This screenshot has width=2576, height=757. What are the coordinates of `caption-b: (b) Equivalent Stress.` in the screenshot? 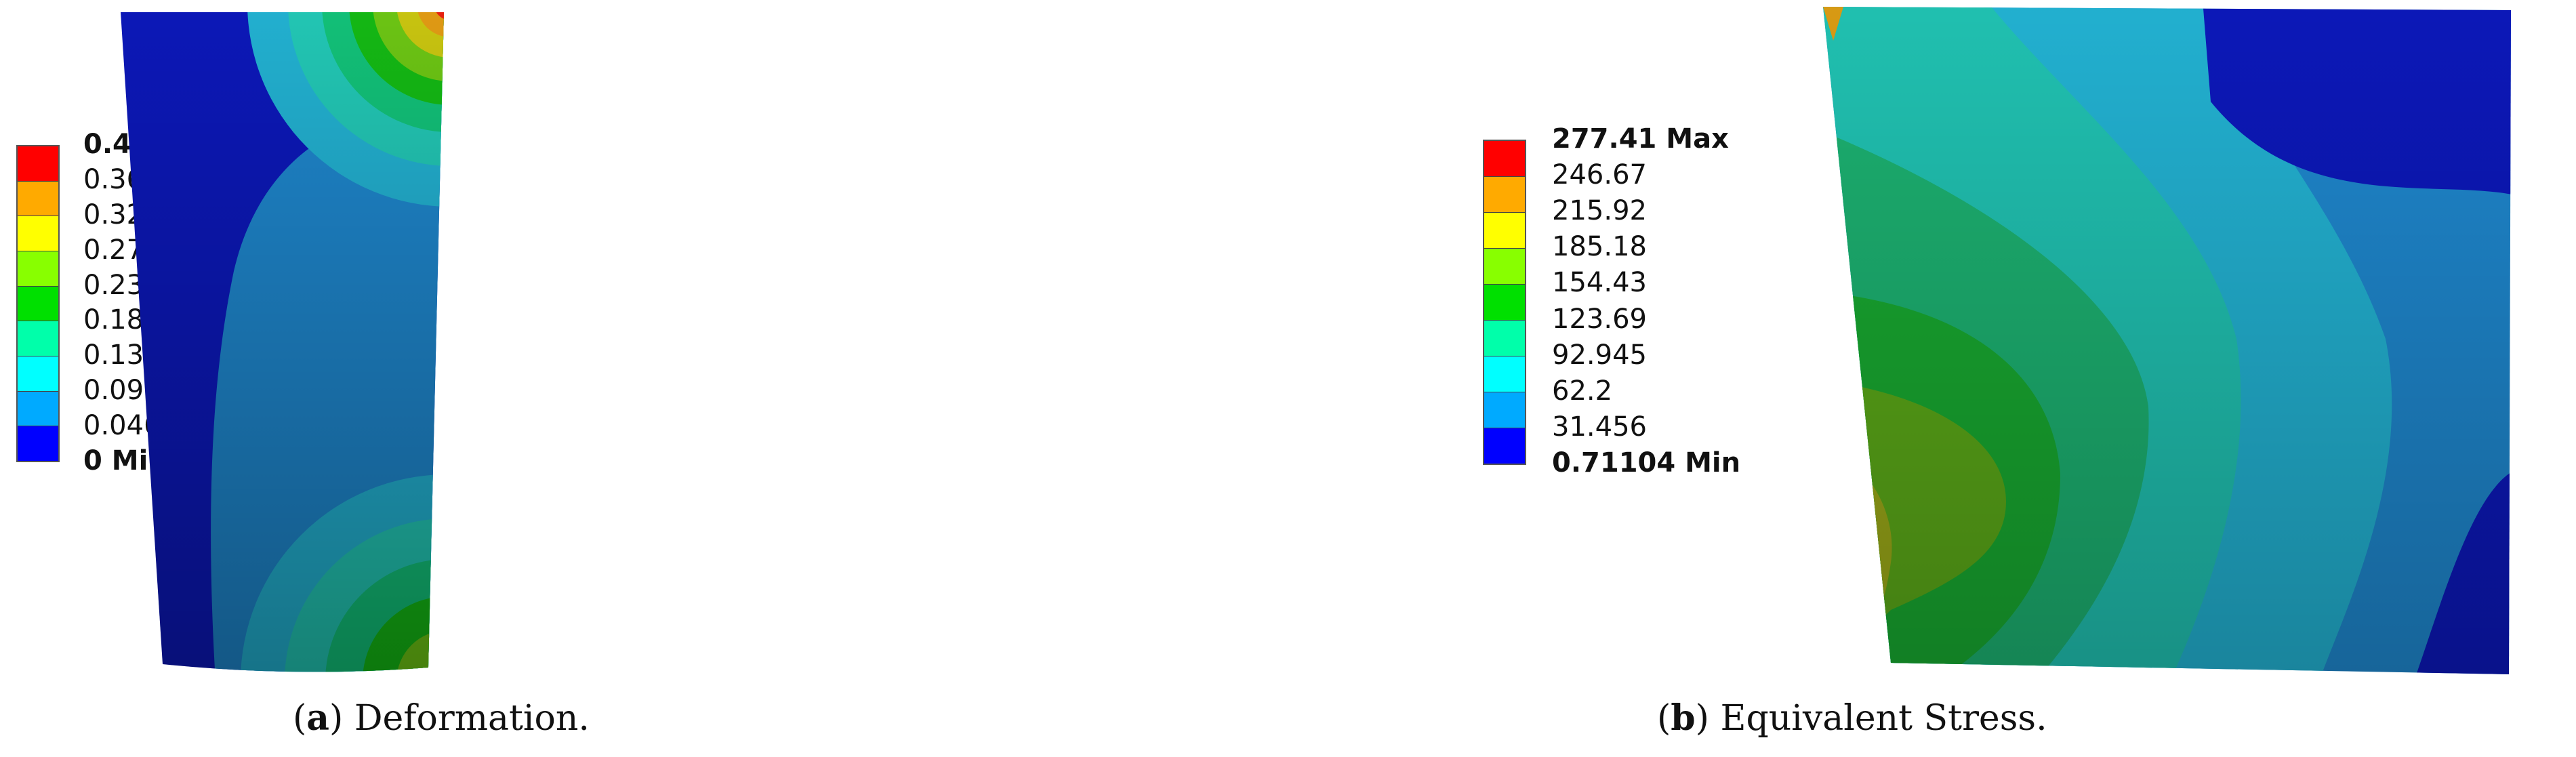 It's located at (1852, 718).